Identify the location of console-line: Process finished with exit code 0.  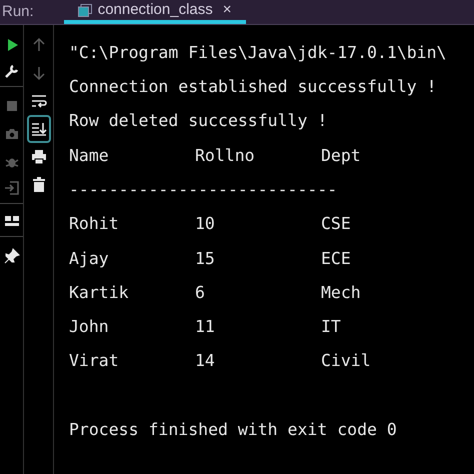
(233, 430).